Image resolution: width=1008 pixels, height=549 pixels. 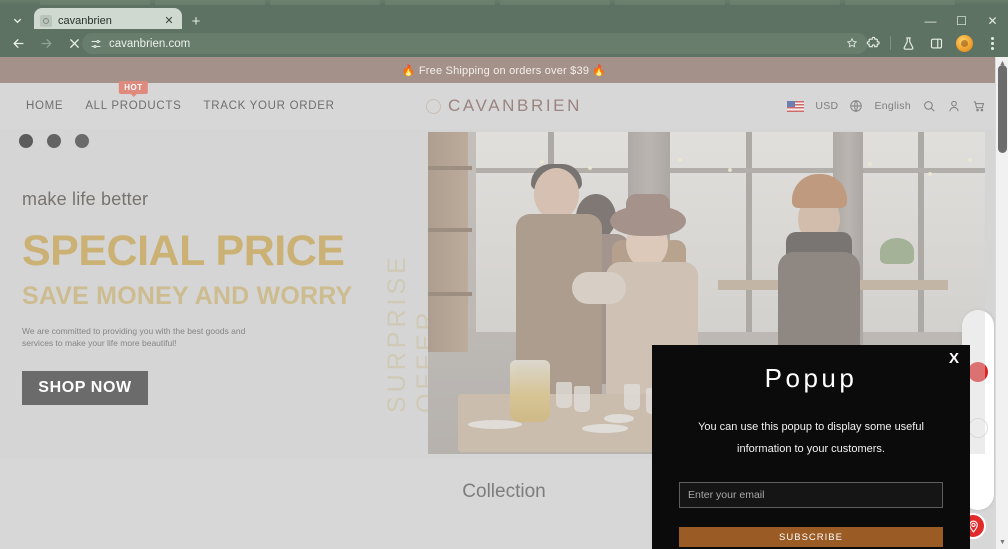 I want to click on announcement-text: 🔥 Free Shipping on orders over $39 🔥, so click(x=504, y=70).